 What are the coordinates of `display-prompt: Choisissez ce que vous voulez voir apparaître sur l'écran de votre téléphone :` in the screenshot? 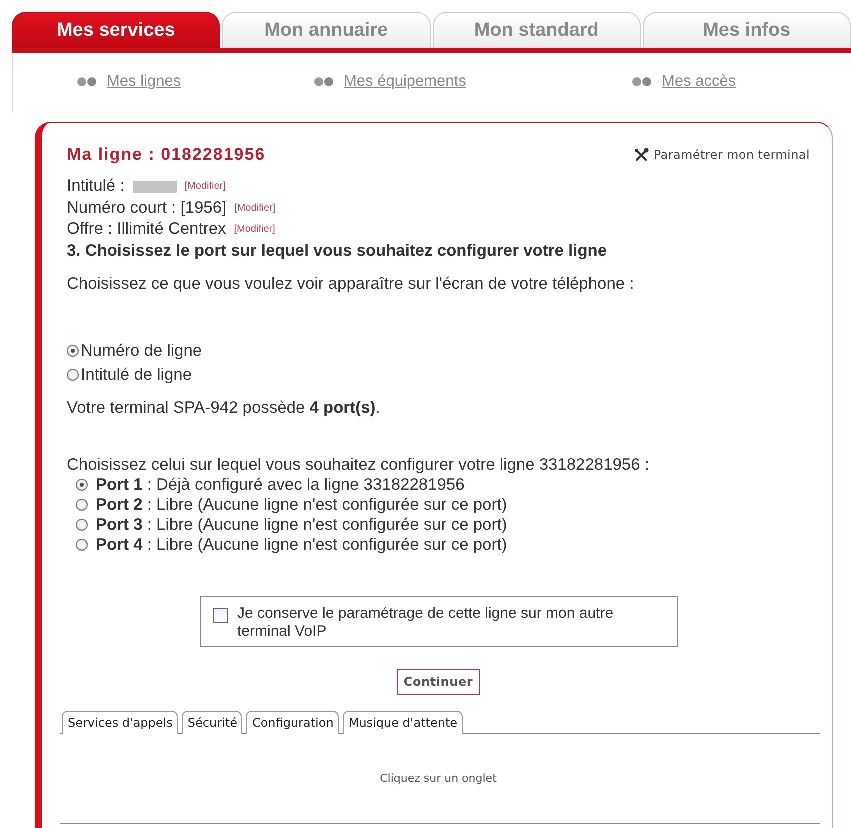 It's located at (351, 284).